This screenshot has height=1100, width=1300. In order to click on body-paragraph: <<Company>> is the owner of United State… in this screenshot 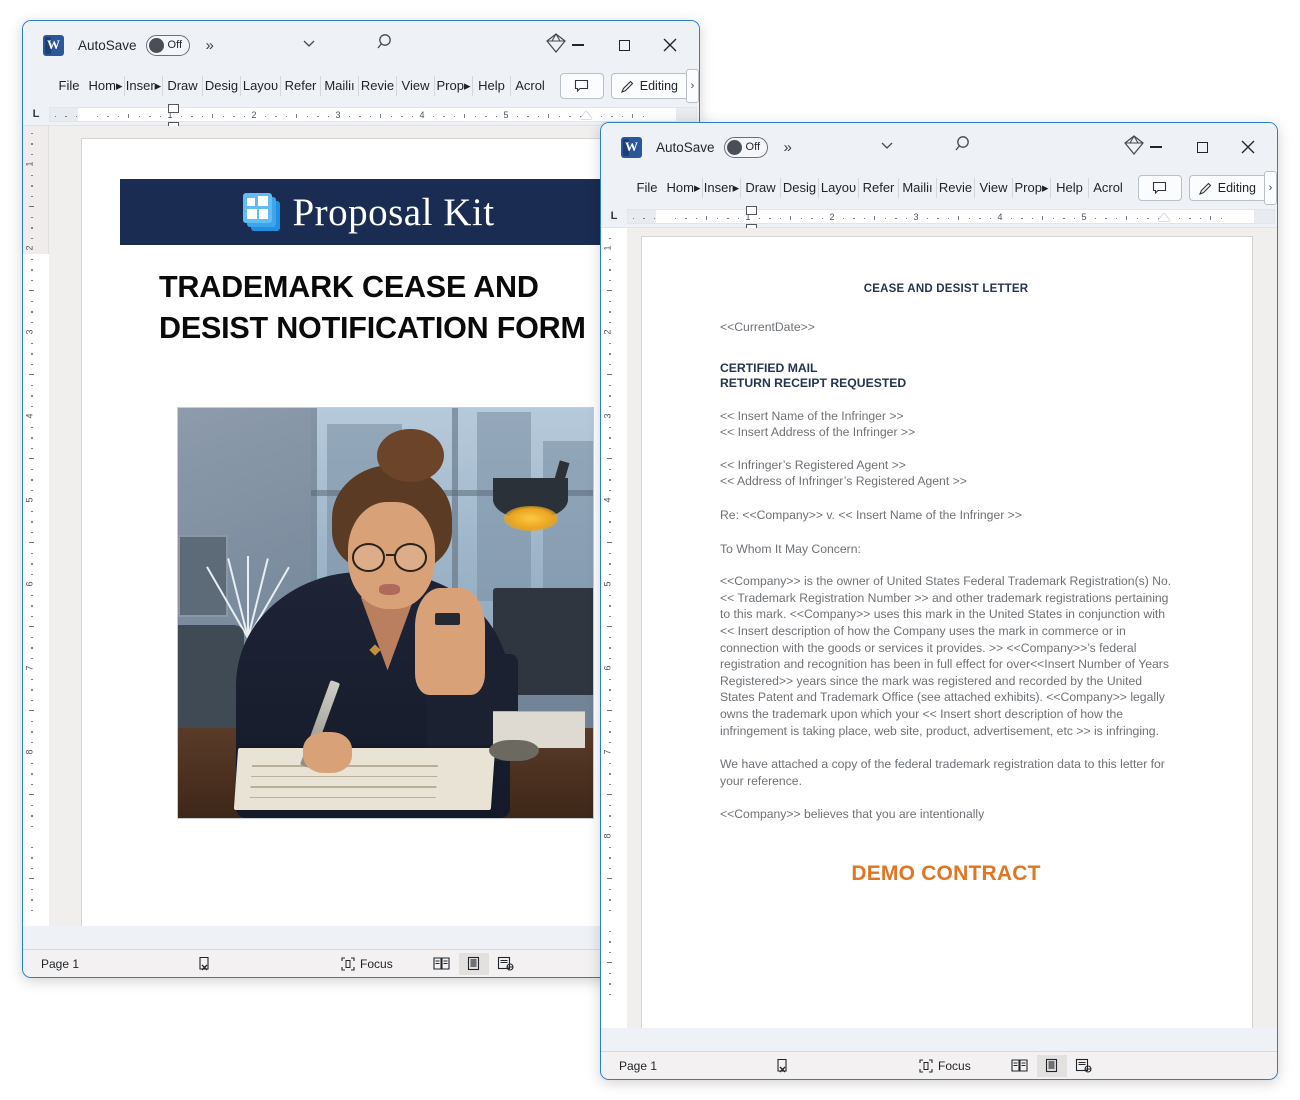, I will do `click(946, 656)`.